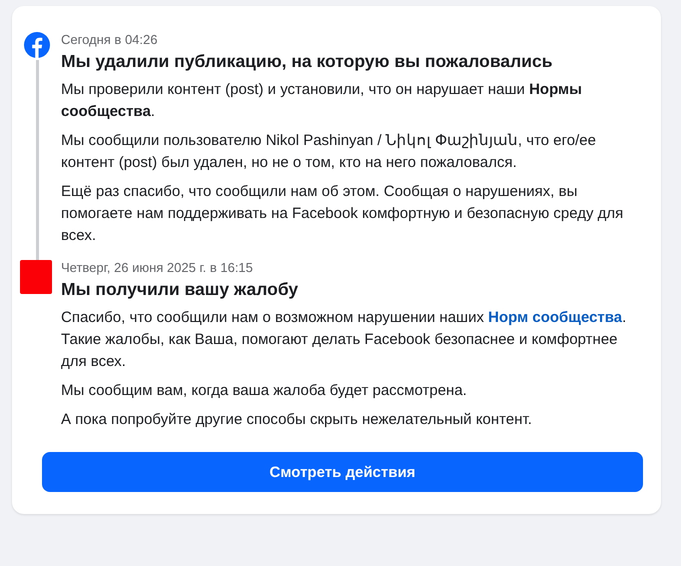  Describe the element at coordinates (344, 340) in the screenshot. I see `message-text: Спасибо, что сообщили нам о возможном нарушении наших Норм сообщества. Такие жалобы, как Ваша, помогают делать Facebook безопаснее и комфортнее для всех.` at that location.